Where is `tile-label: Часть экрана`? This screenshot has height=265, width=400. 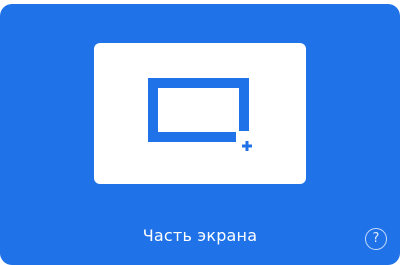 tile-label: Часть экрана is located at coordinates (200, 235).